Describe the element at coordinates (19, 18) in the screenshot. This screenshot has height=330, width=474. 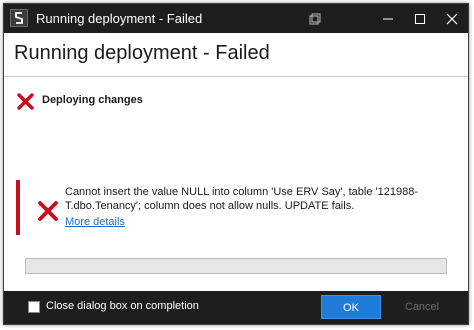
I see `ssms-app-icon` at that location.